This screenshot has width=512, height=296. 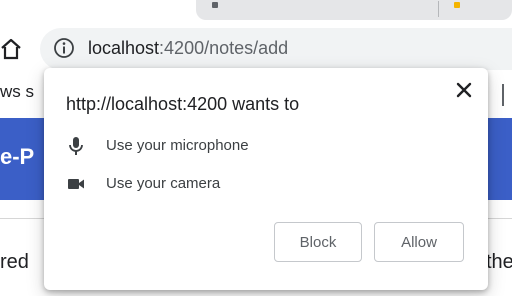 I want to click on home-icon, so click(x=11, y=49).